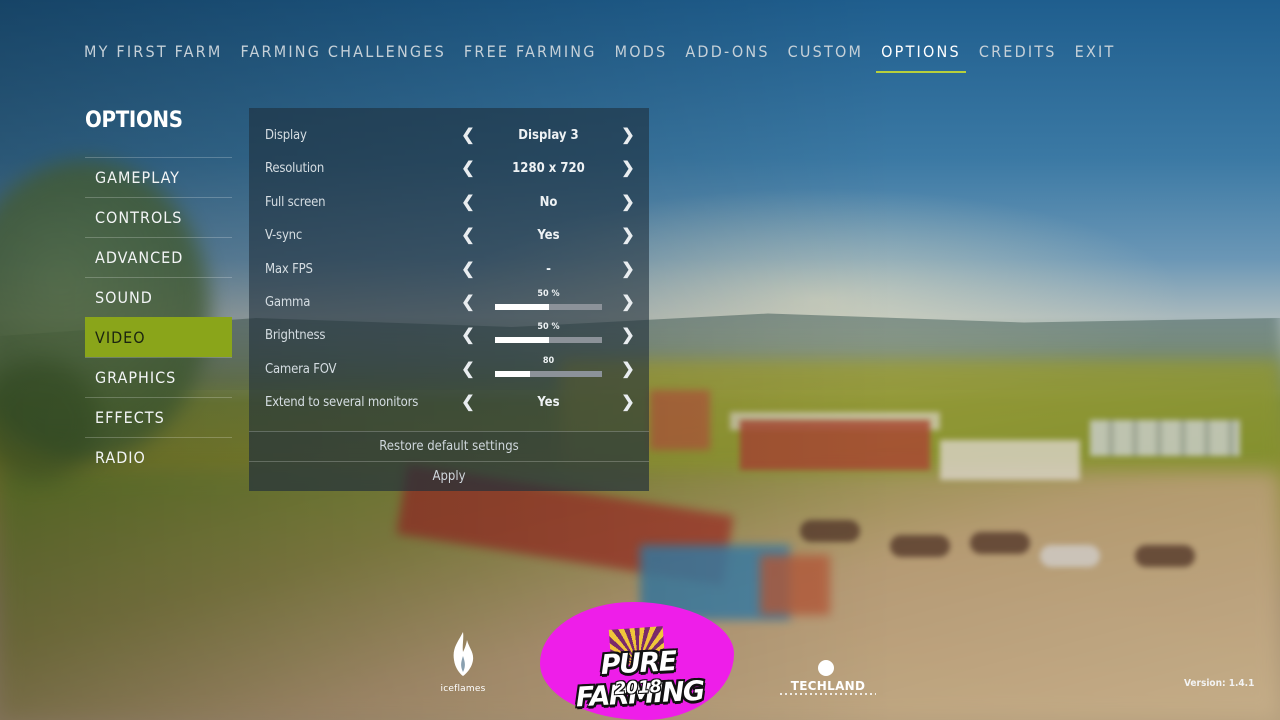 This screenshot has width=1280, height=720. Describe the element at coordinates (449, 236) in the screenshot. I see `setting-row-v-sync: V-sync ❮ Yes ❯` at that location.